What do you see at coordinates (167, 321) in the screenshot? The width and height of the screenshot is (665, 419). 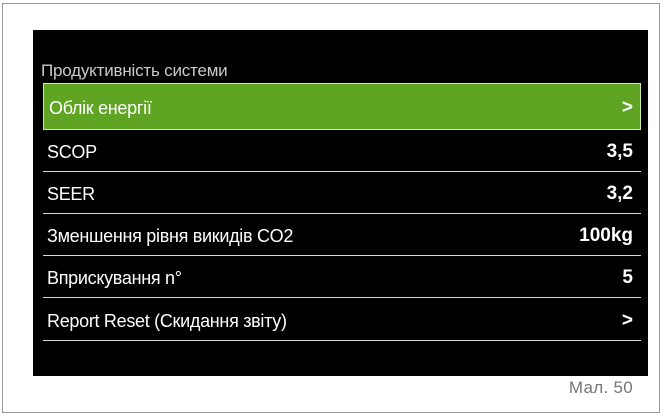 I see `menu-item-label: Report Reset (Скидання звіту)` at bounding box center [167, 321].